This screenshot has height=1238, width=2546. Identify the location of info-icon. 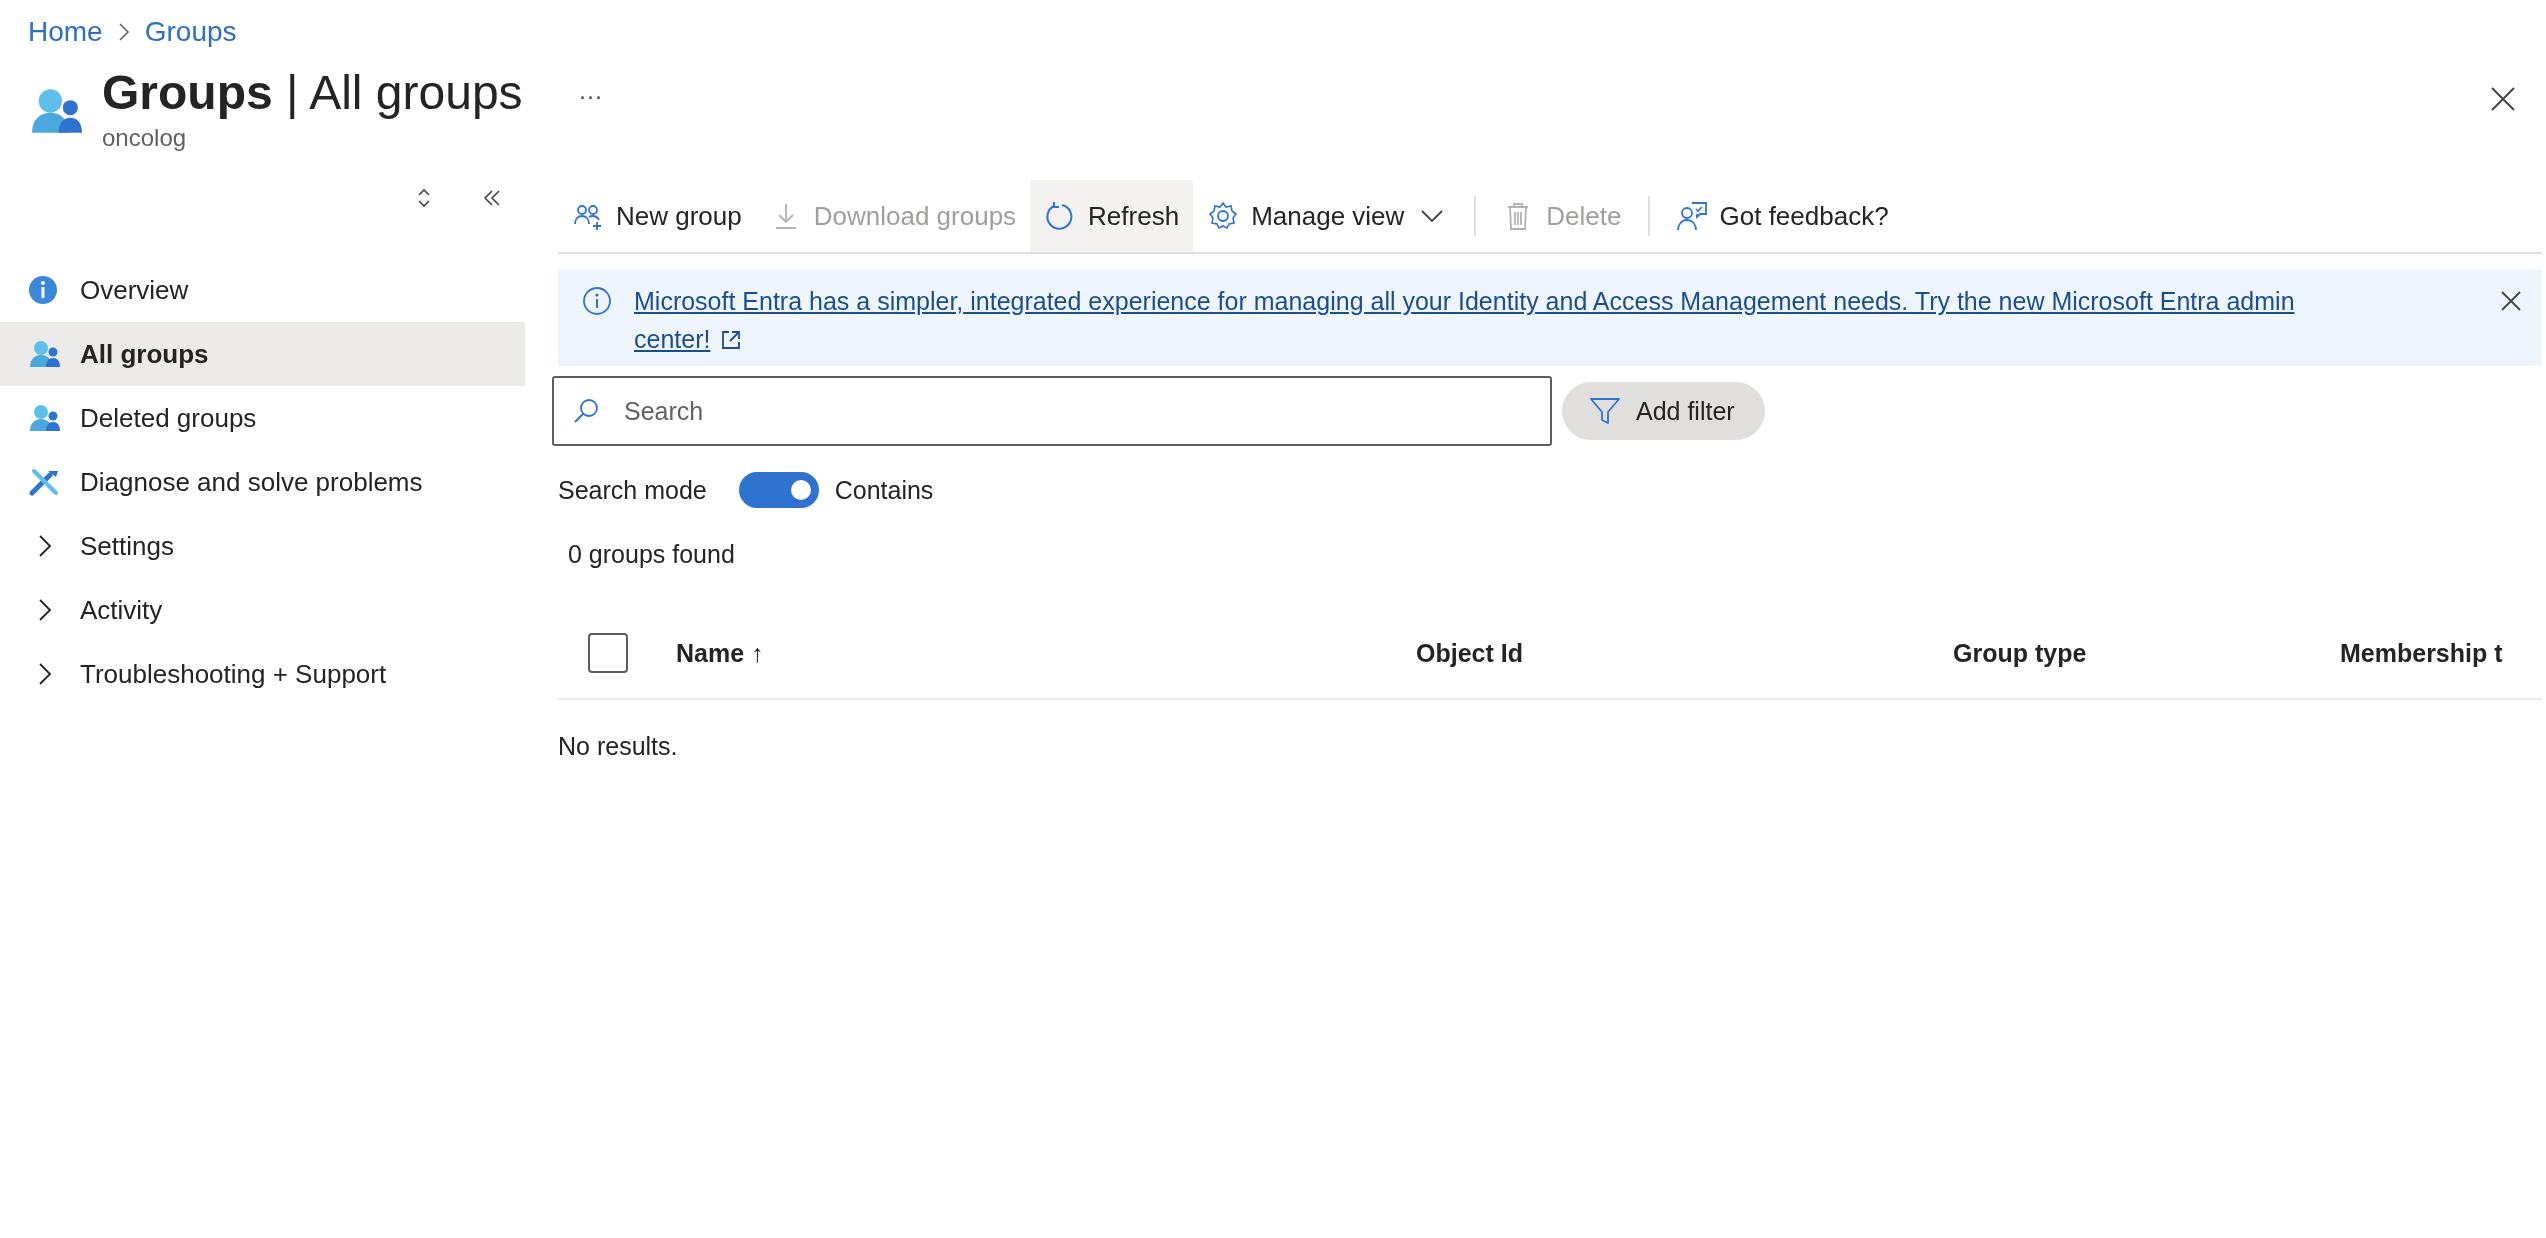
(597, 301).